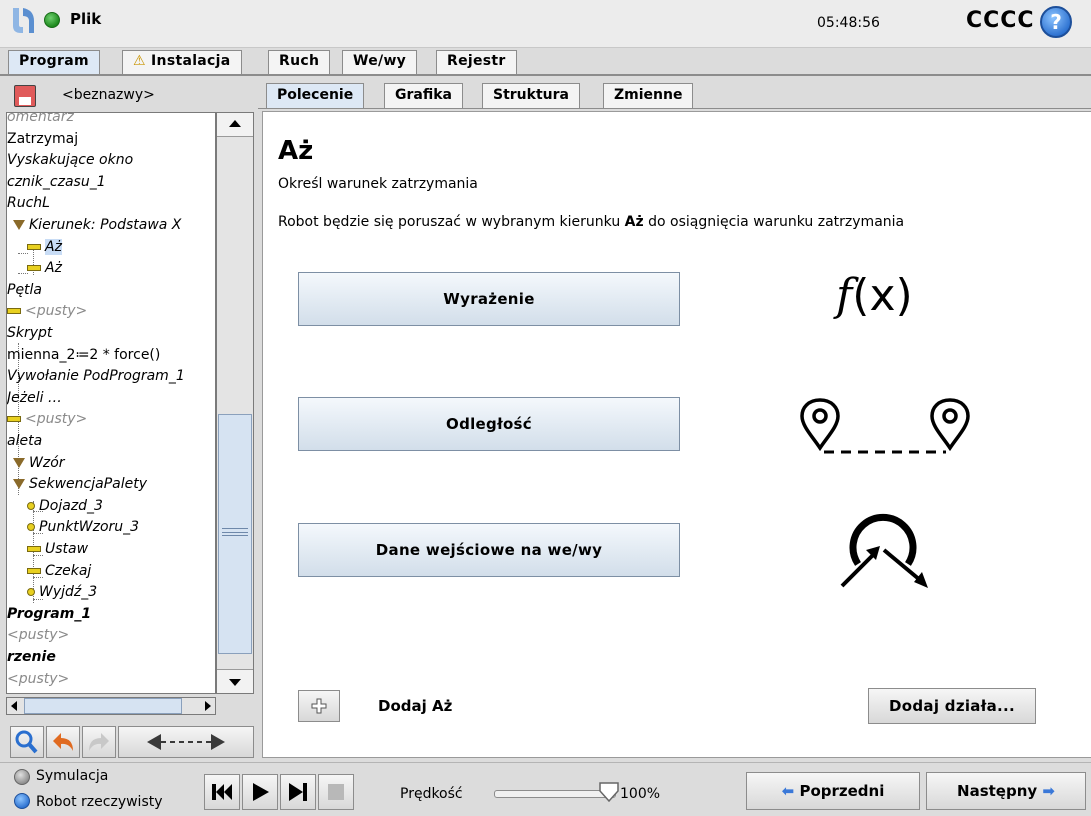 This screenshot has height=816, width=1091. I want to click on tree-node: Program_1, so click(49, 614).